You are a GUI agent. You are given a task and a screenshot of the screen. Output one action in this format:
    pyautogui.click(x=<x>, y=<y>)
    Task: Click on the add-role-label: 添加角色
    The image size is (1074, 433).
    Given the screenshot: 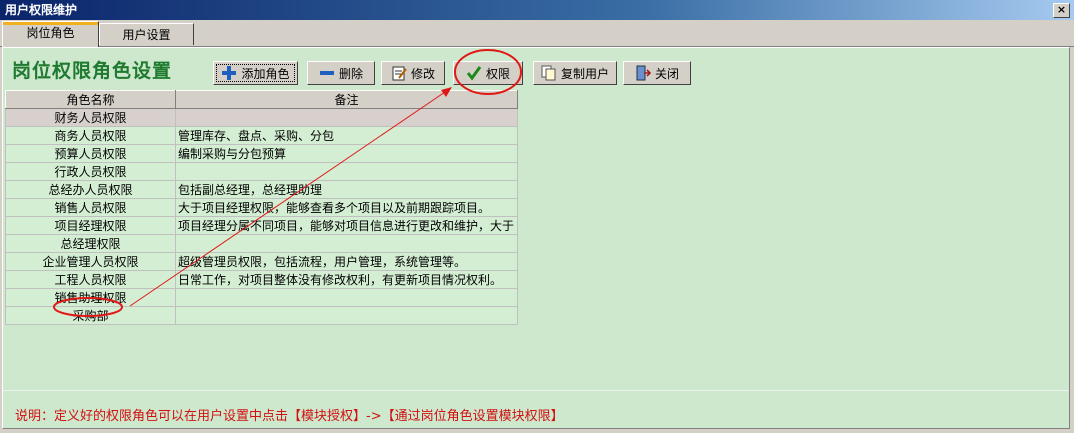 What is the action you would take?
    pyautogui.click(x=265, y=73)
    